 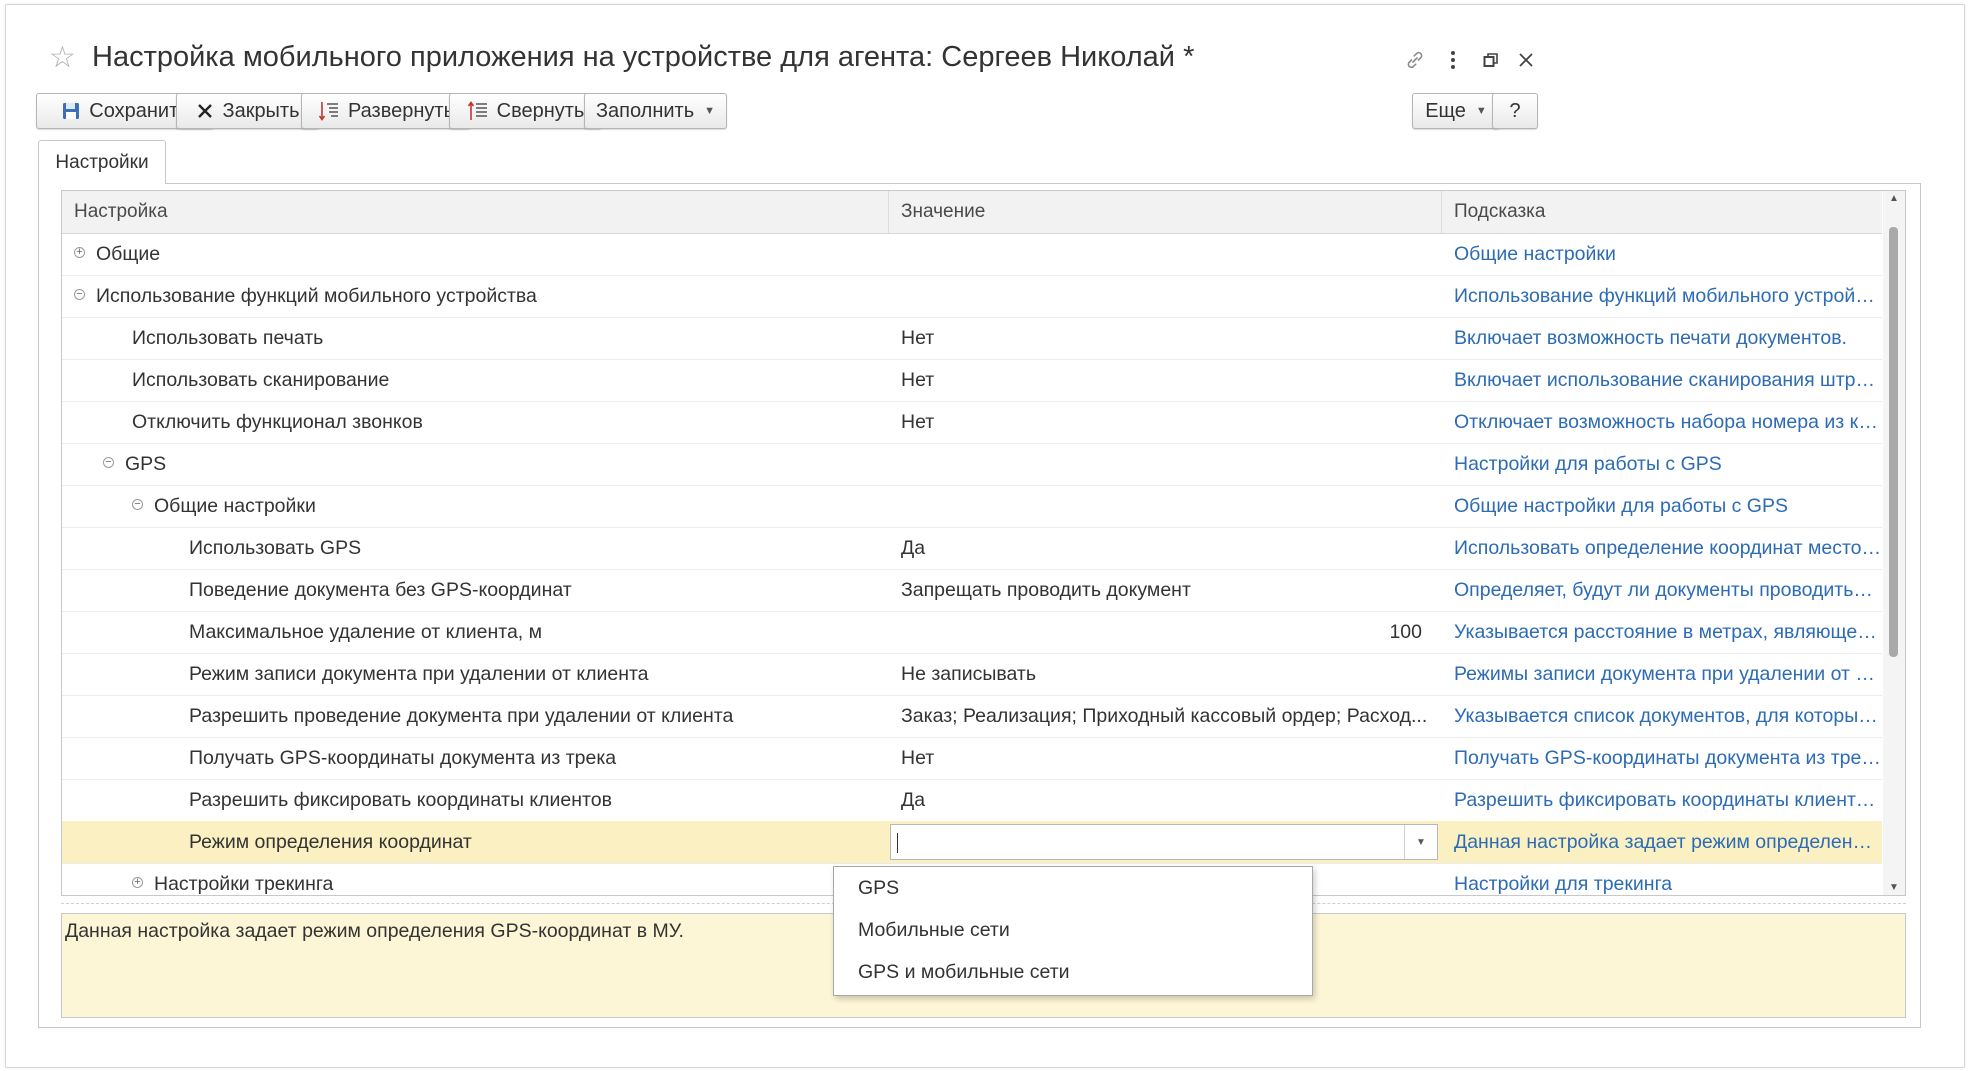 I want to click on close-x-icon, so click(x=205, y=111).